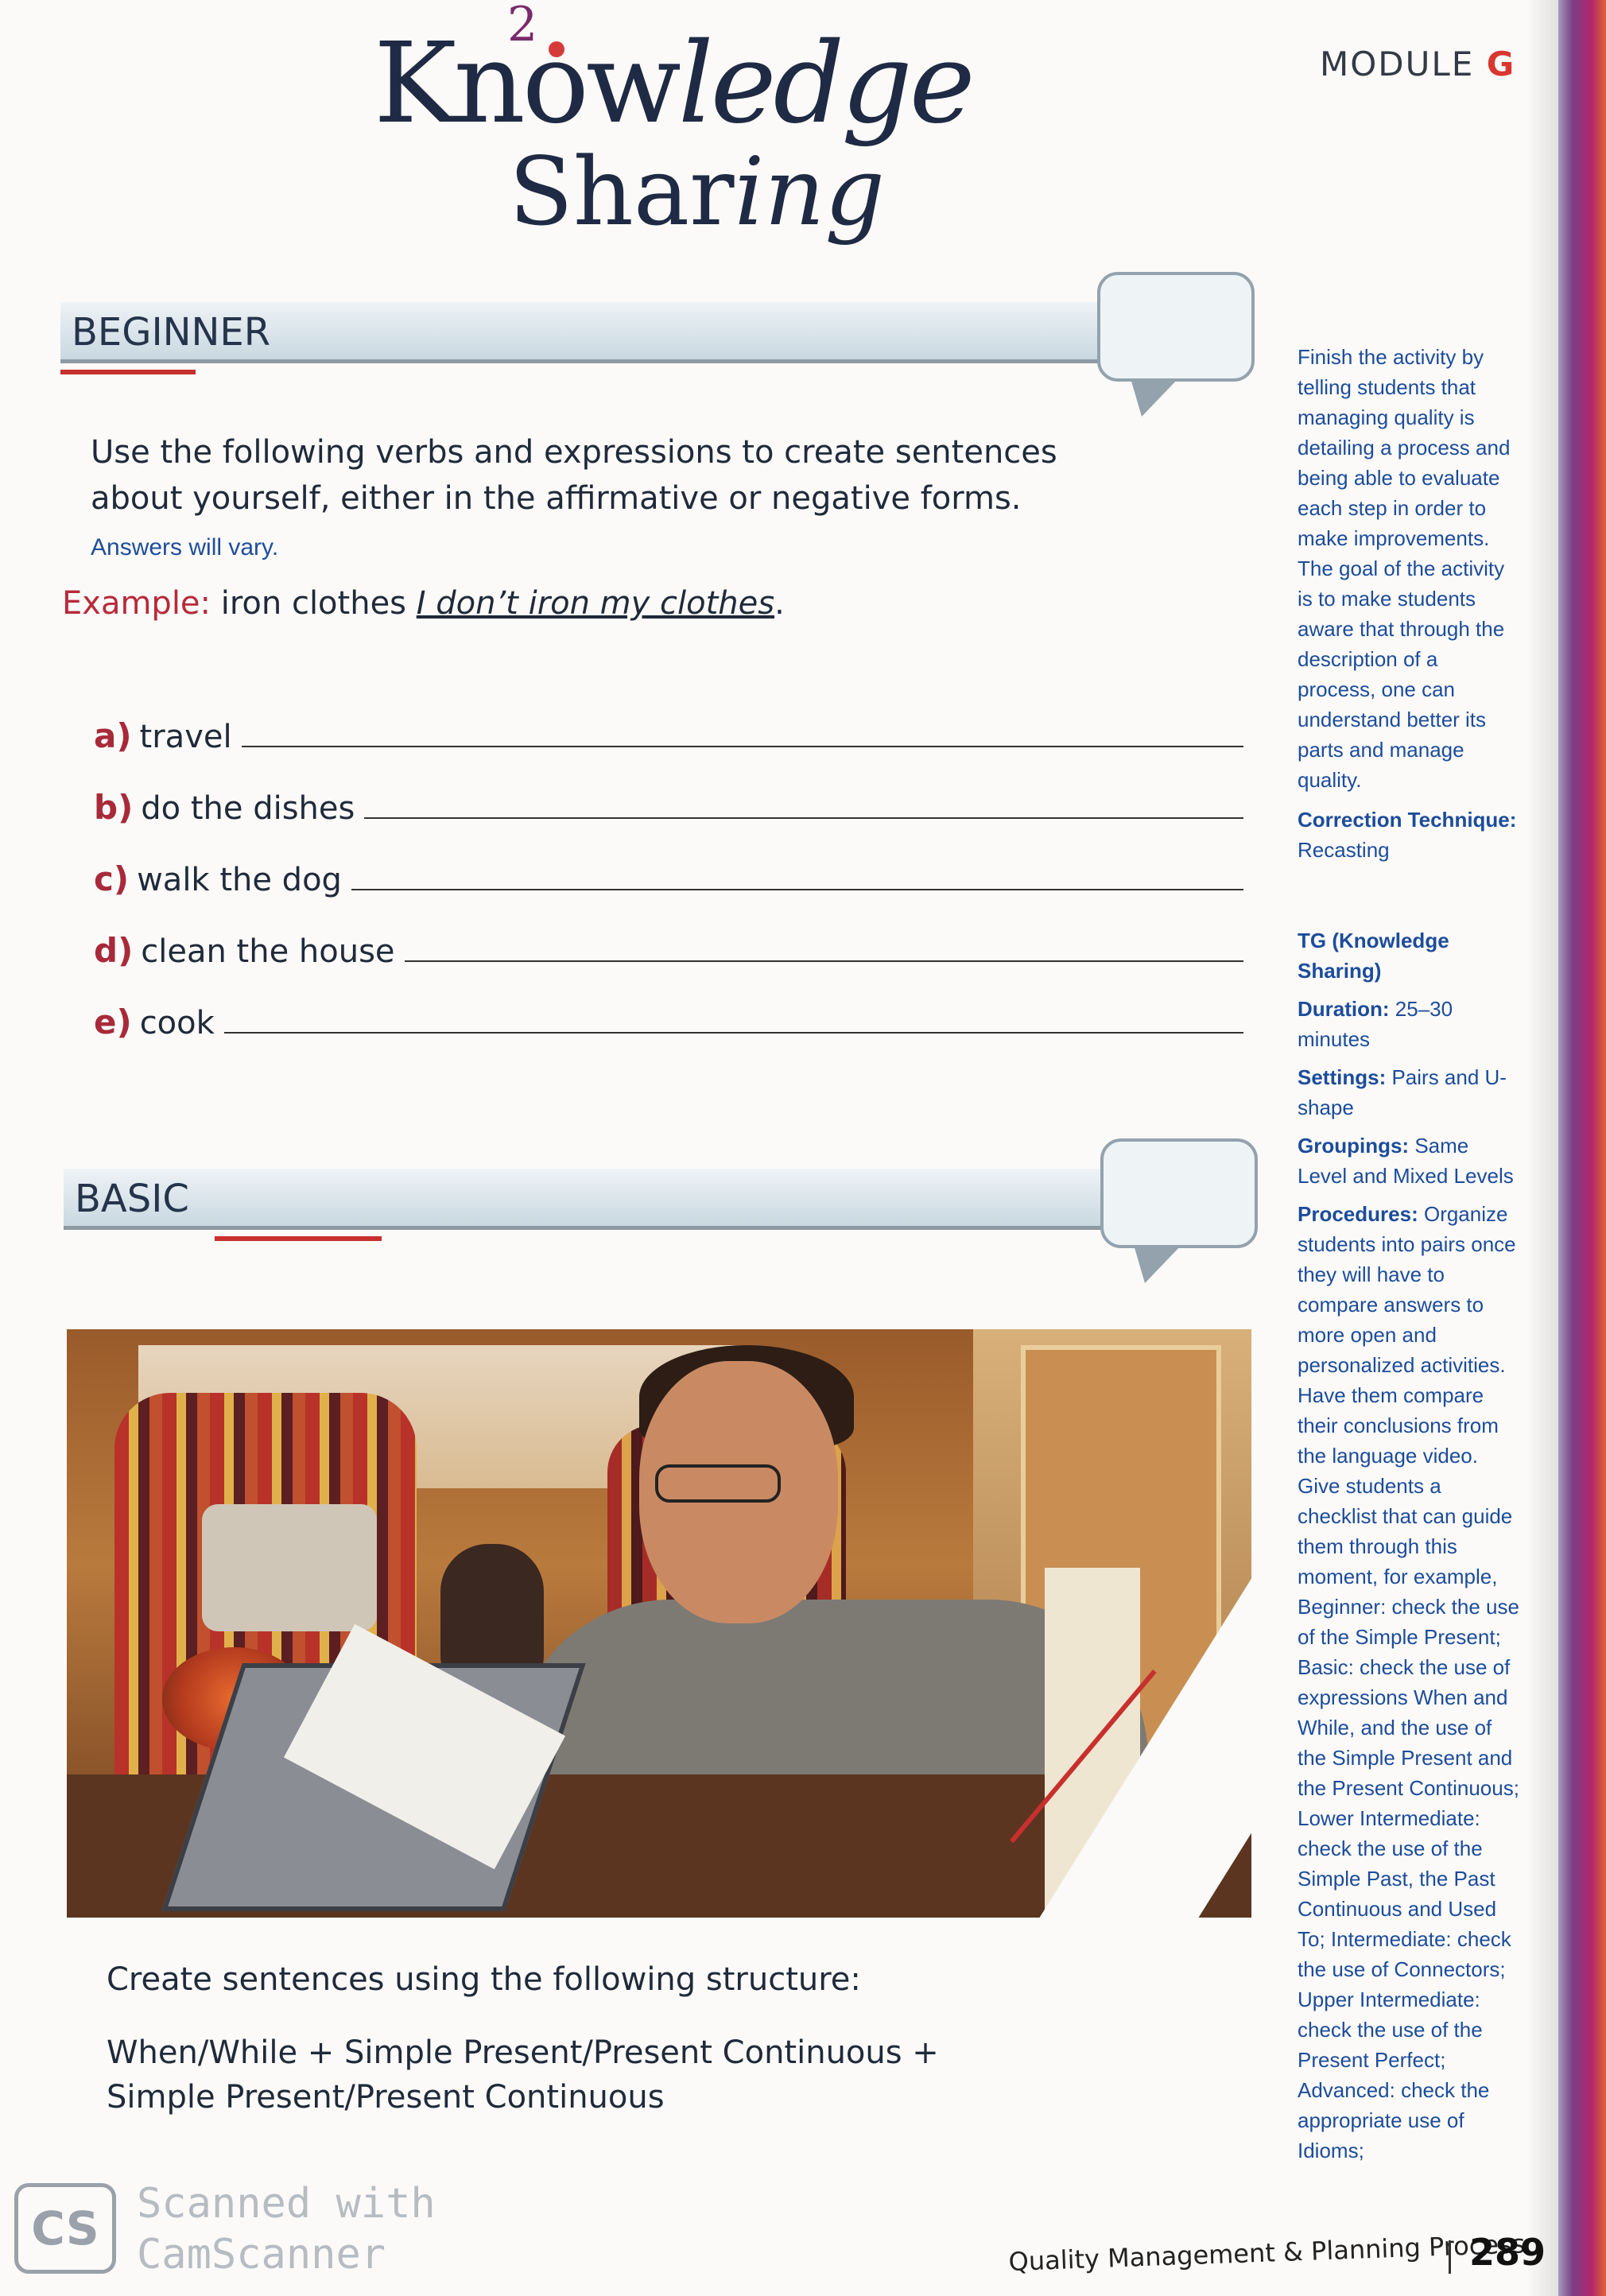 The image size is (1606, 2296). Describe the element at coordinates (132, 1199) in the screenshot. I see `basic-title: BASIC` at that location.